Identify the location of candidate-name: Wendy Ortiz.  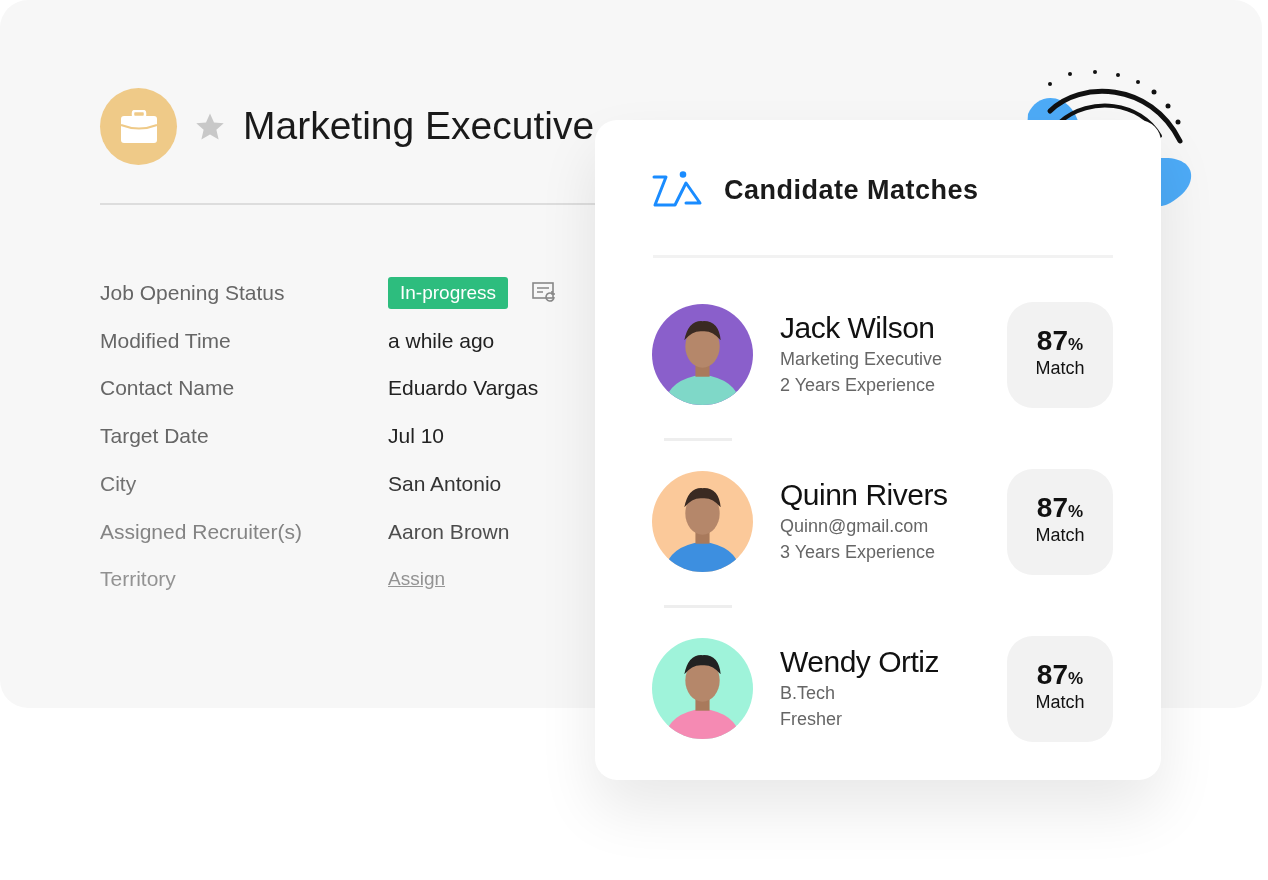
(893, 662).